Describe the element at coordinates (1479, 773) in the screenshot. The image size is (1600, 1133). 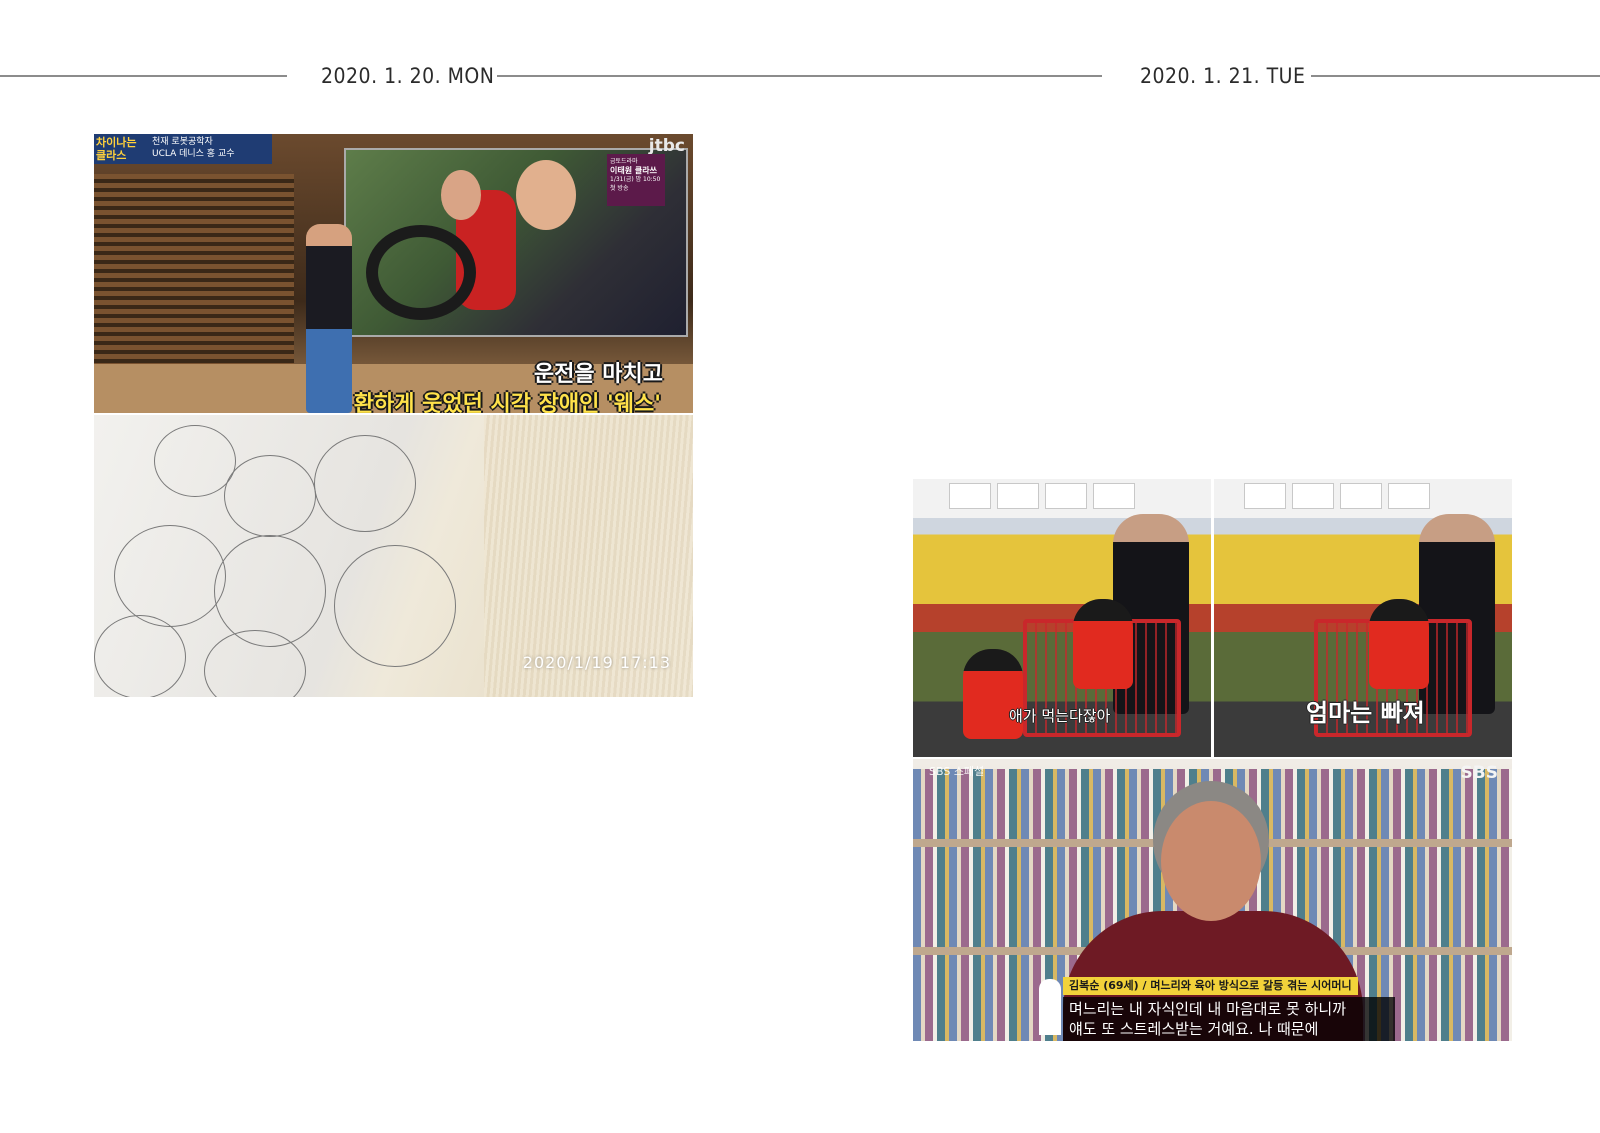
I see `channel-logo: SBS` at that location.